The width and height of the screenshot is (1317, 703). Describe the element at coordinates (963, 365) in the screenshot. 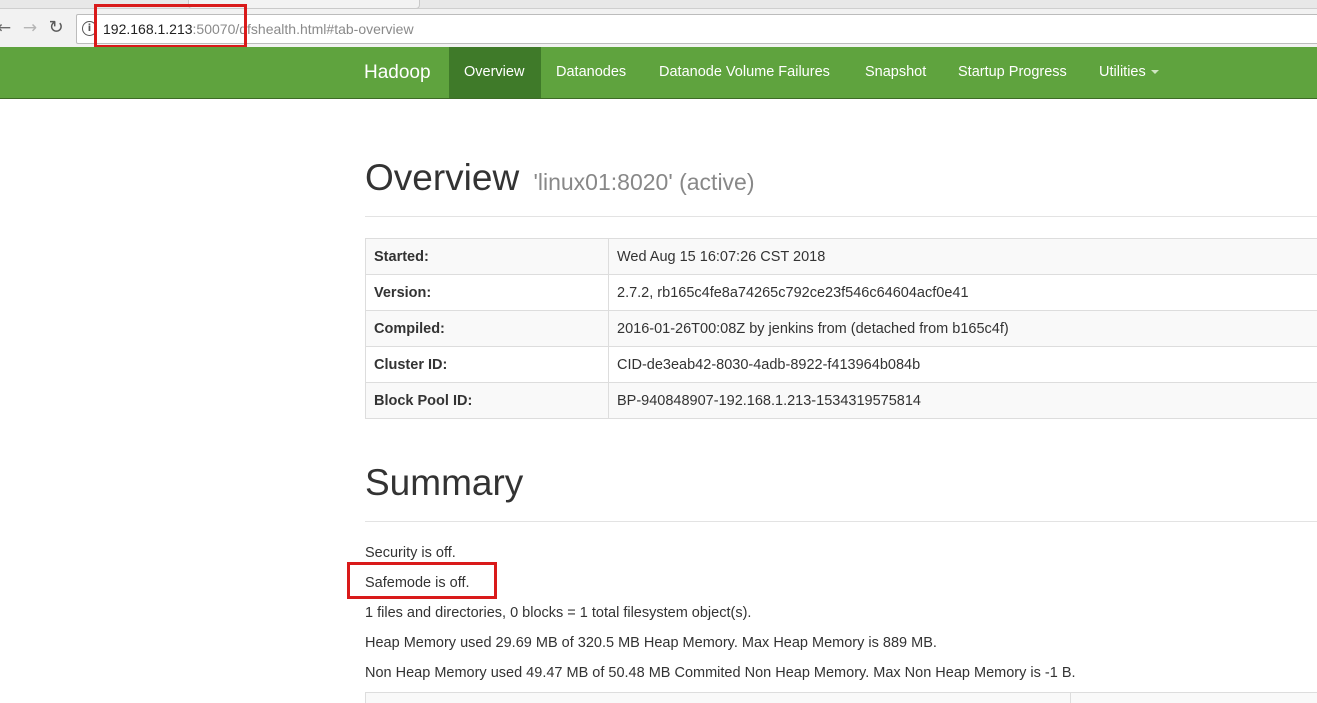

I see `row-value: CID-de3eab42-8030-4adb-8922-f413964b084b` at that location.